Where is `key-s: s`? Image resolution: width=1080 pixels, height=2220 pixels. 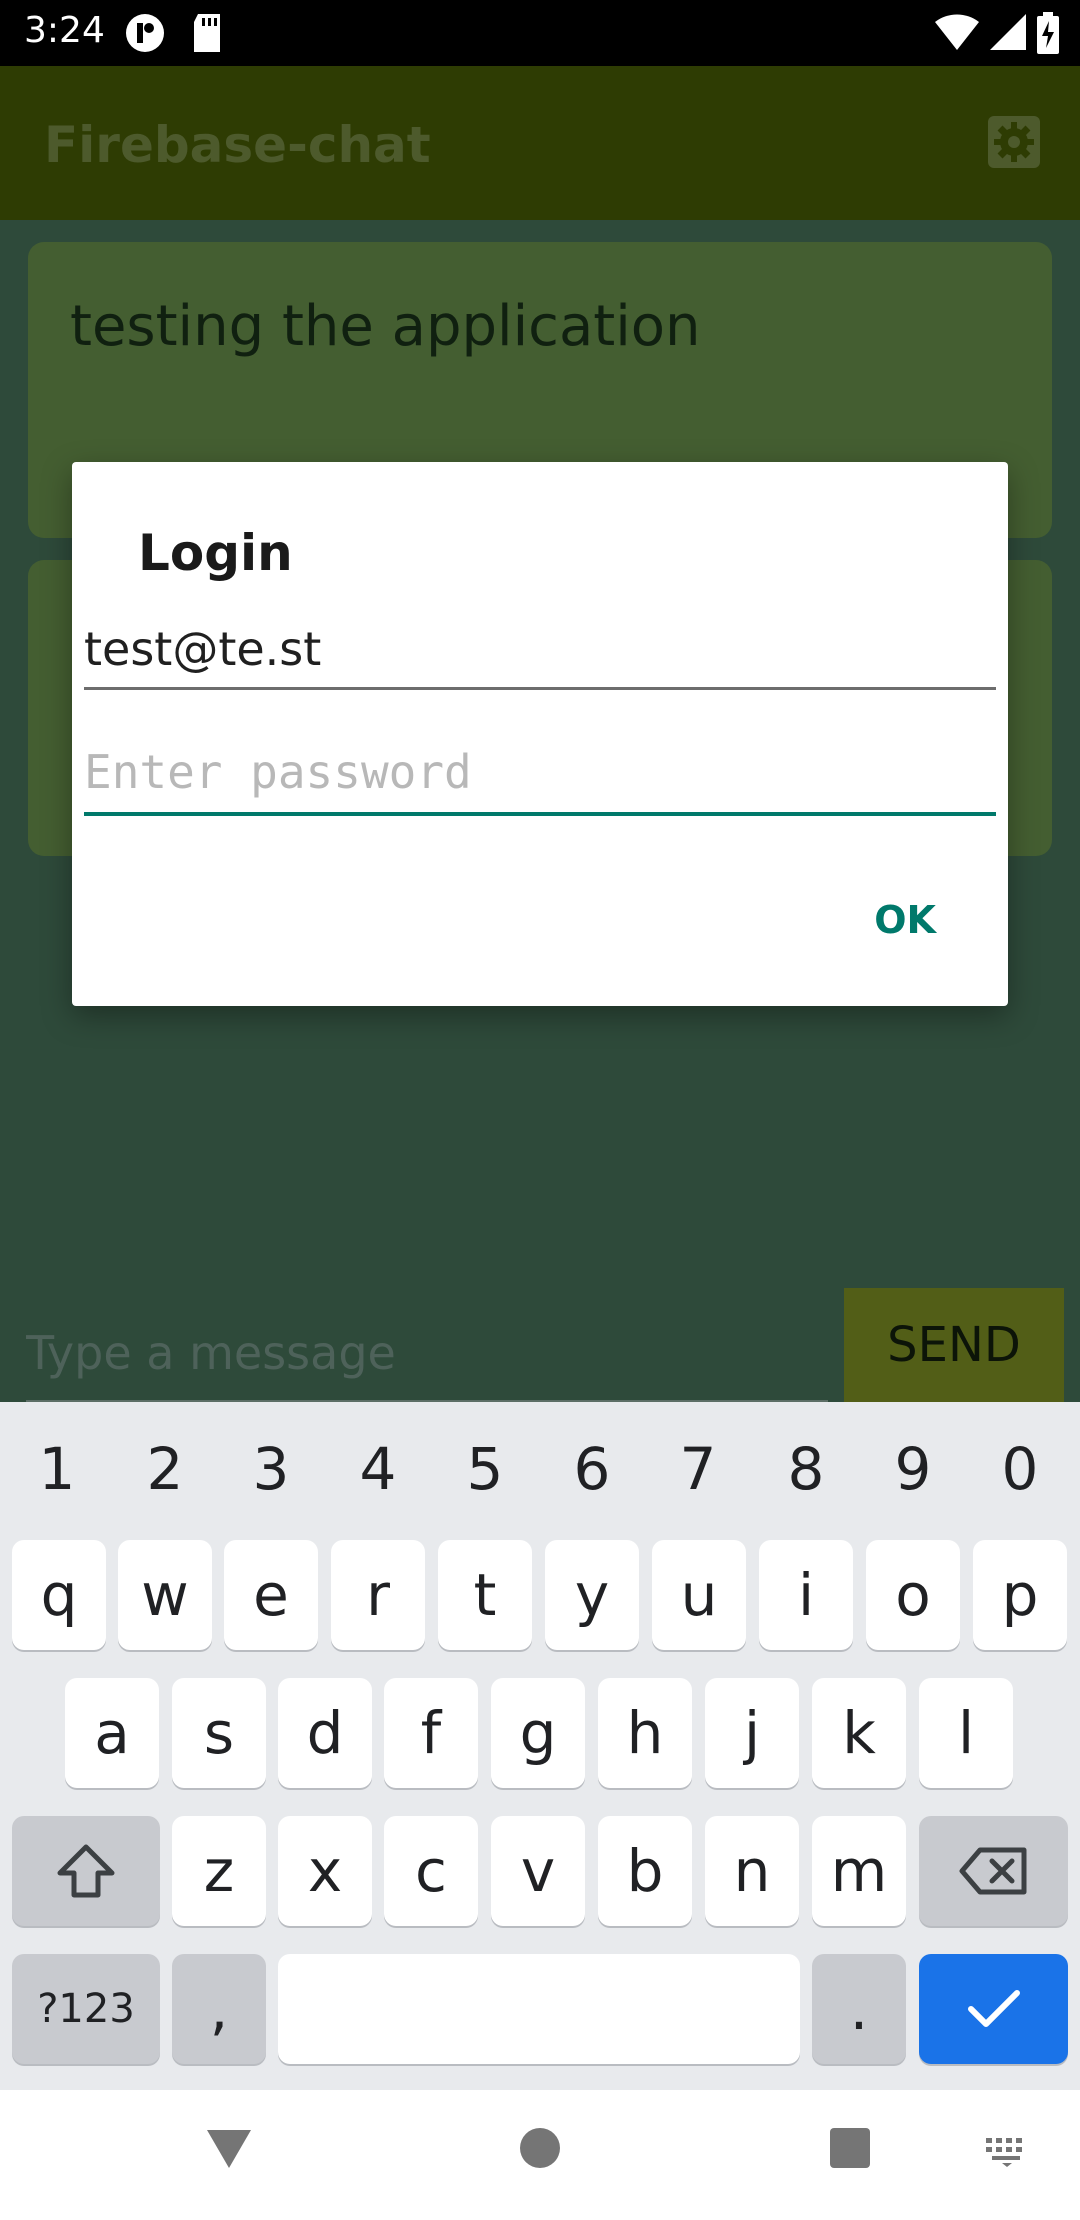
key-s: s is located at coordinates (219, 1733).